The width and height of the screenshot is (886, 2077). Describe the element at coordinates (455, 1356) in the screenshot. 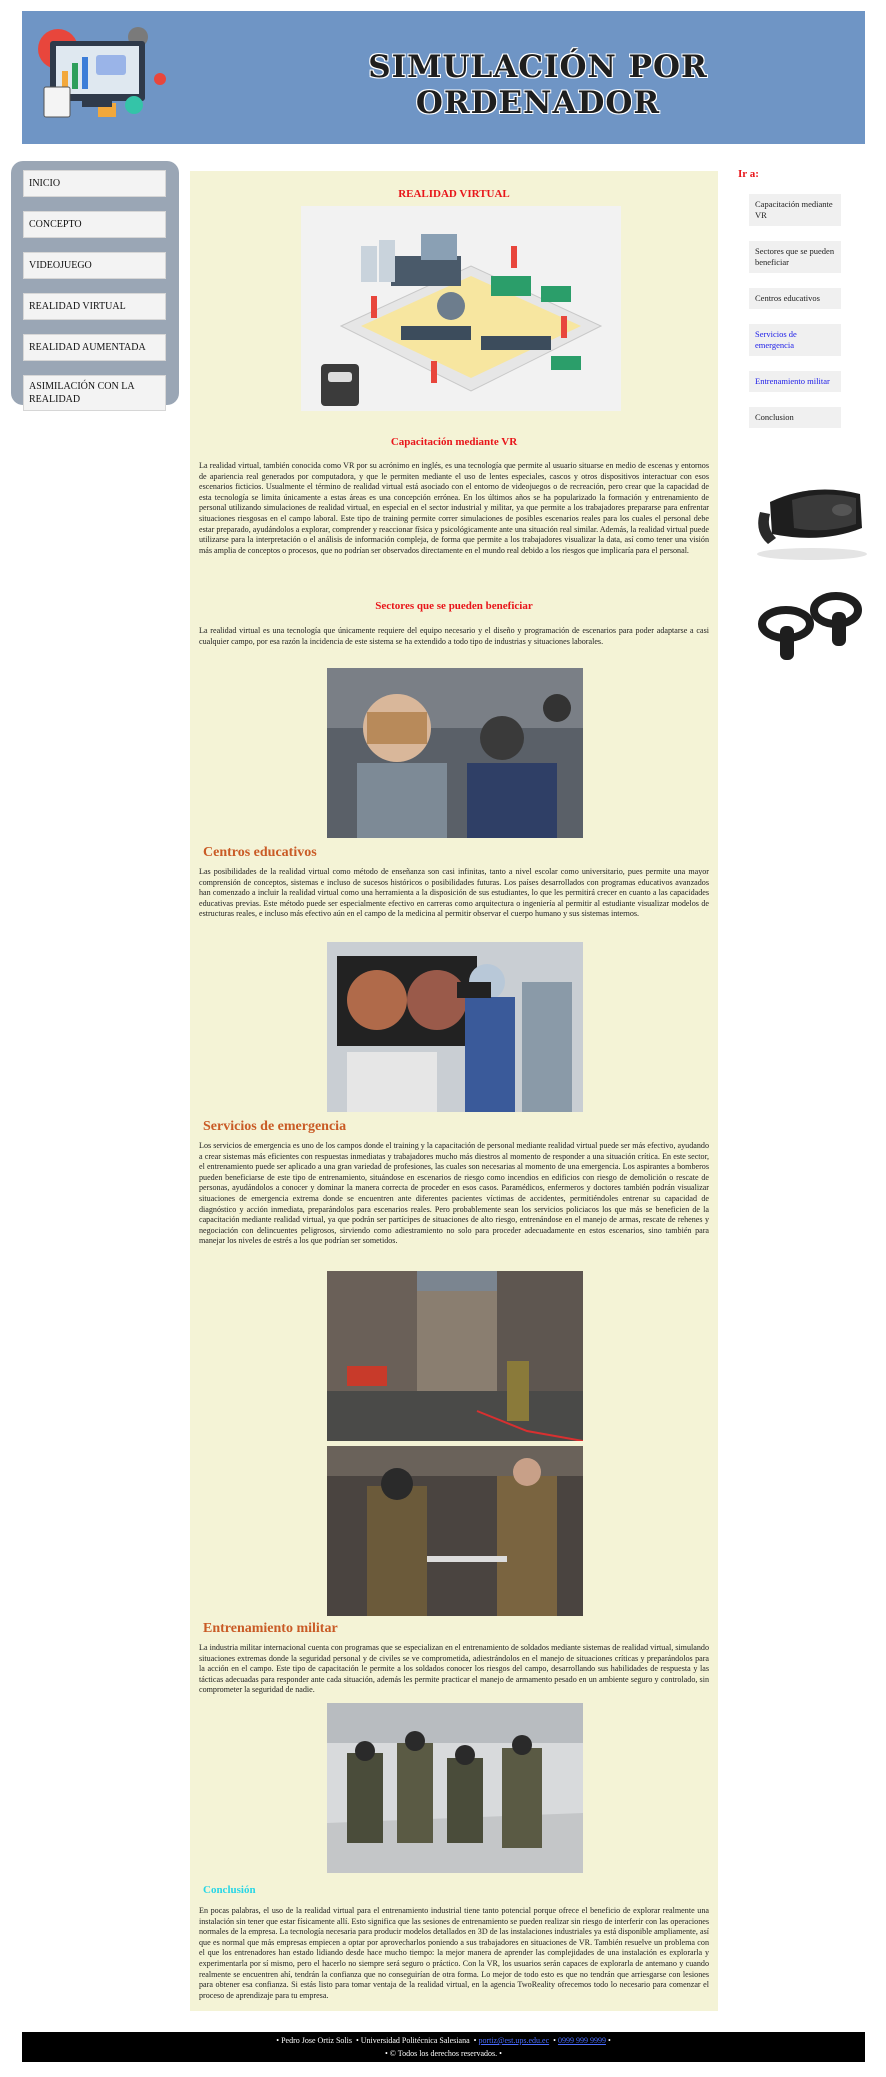

I see `fire-simulation-photo` at that location.